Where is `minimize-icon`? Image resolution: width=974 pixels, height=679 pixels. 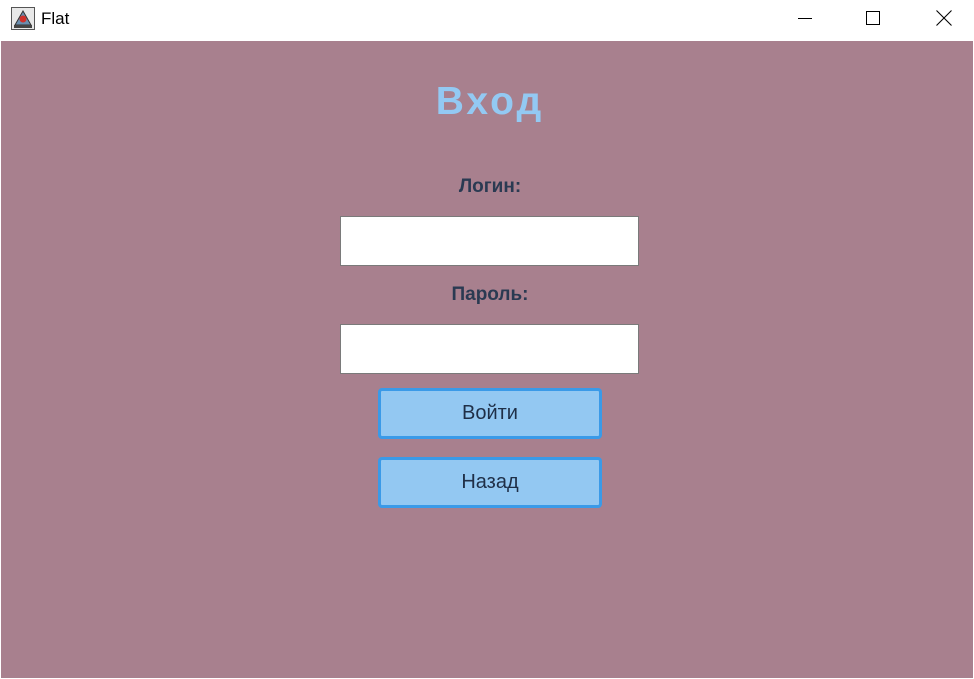 minimize-icon is located at coordinates (805, 20).